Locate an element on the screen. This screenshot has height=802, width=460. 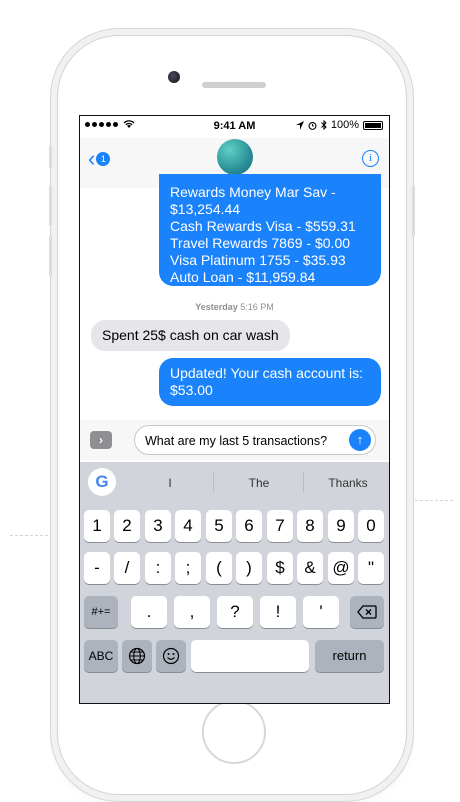
globe-key is located at coordinates (137, 656).